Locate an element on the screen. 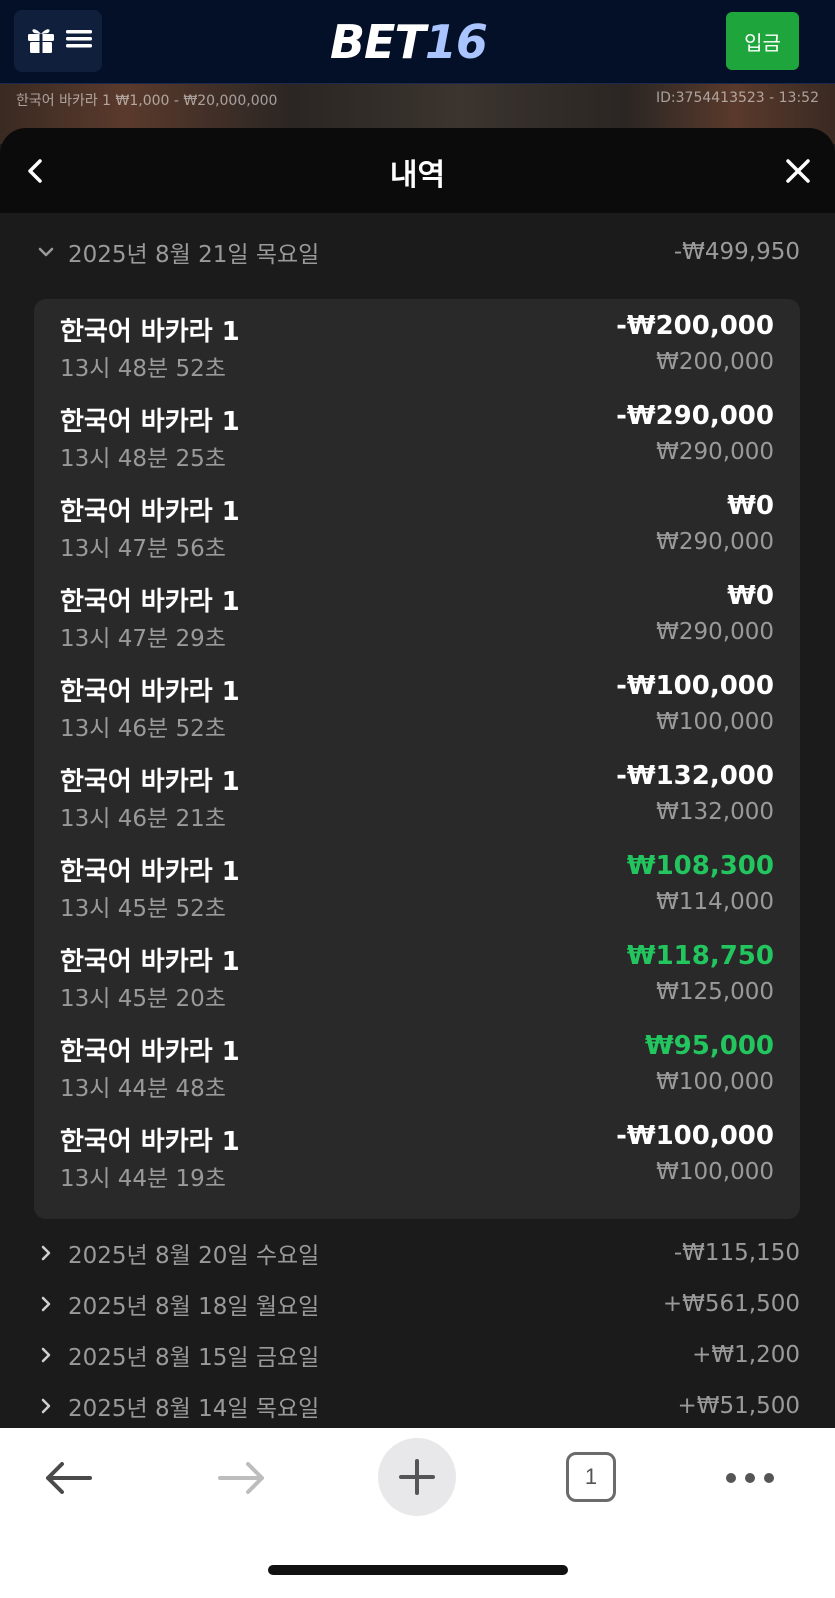  transaction-time: 13시 48분 52초 is located at coordinates (143, 369).